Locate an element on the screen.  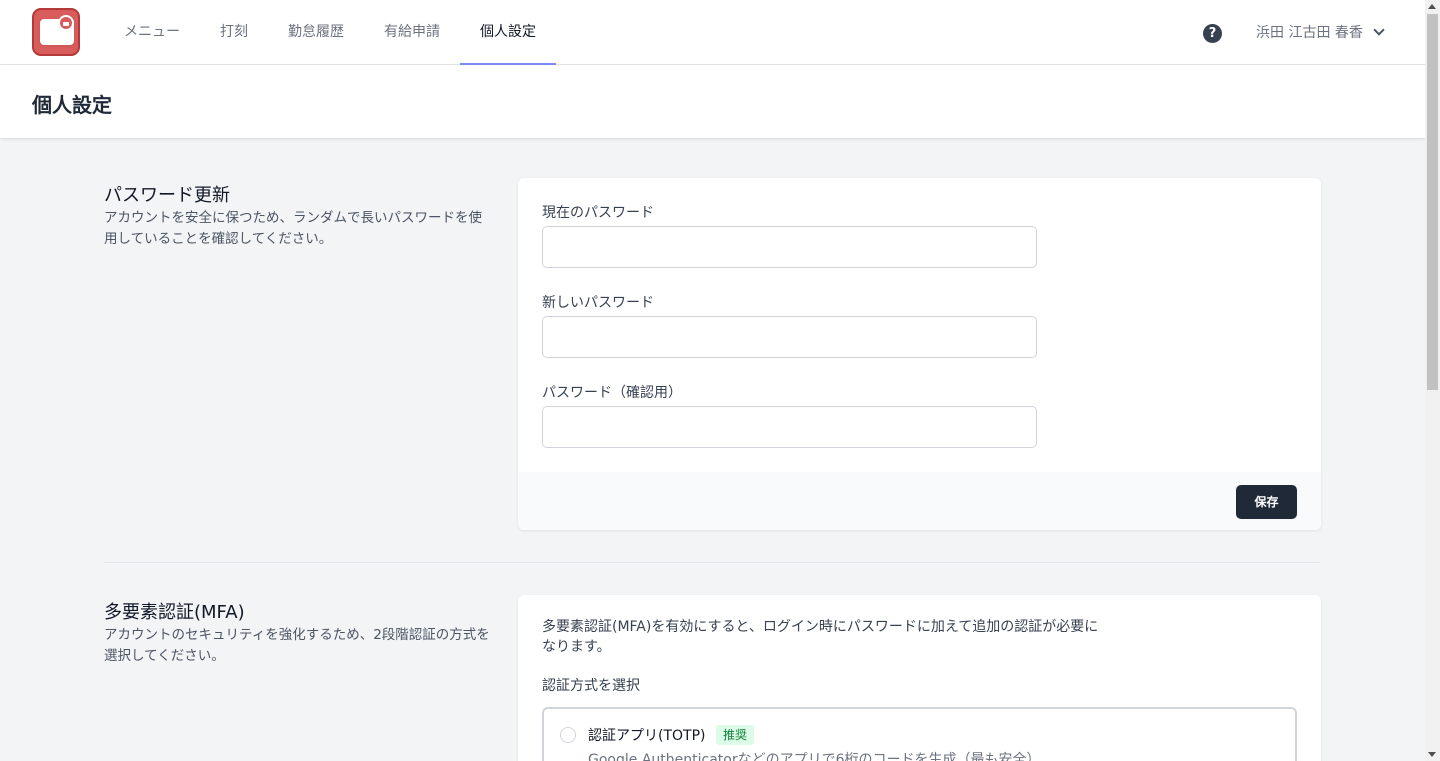
logo-chip-icon is located at coordinates (48, 28).